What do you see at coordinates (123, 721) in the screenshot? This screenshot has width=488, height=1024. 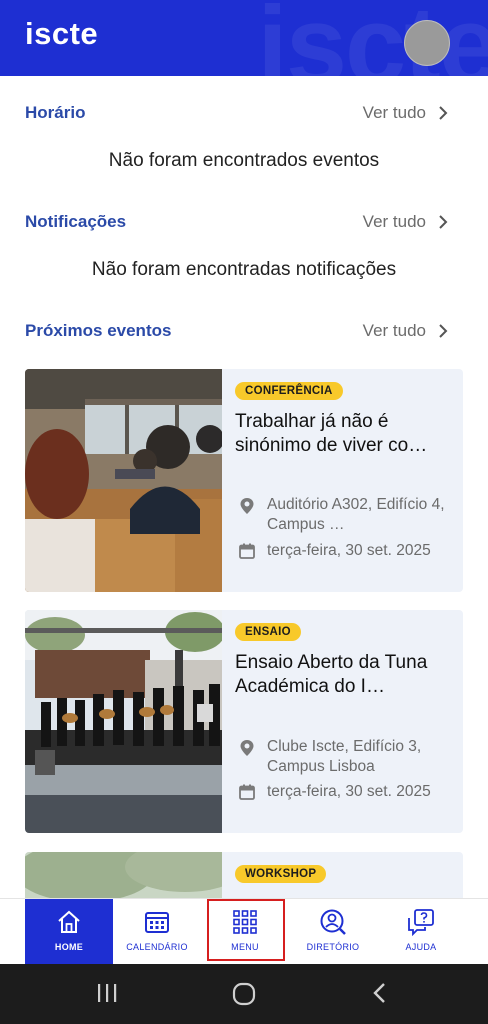 I see `event-image-tuna-rehearsal` at bounding box center [123, 721].